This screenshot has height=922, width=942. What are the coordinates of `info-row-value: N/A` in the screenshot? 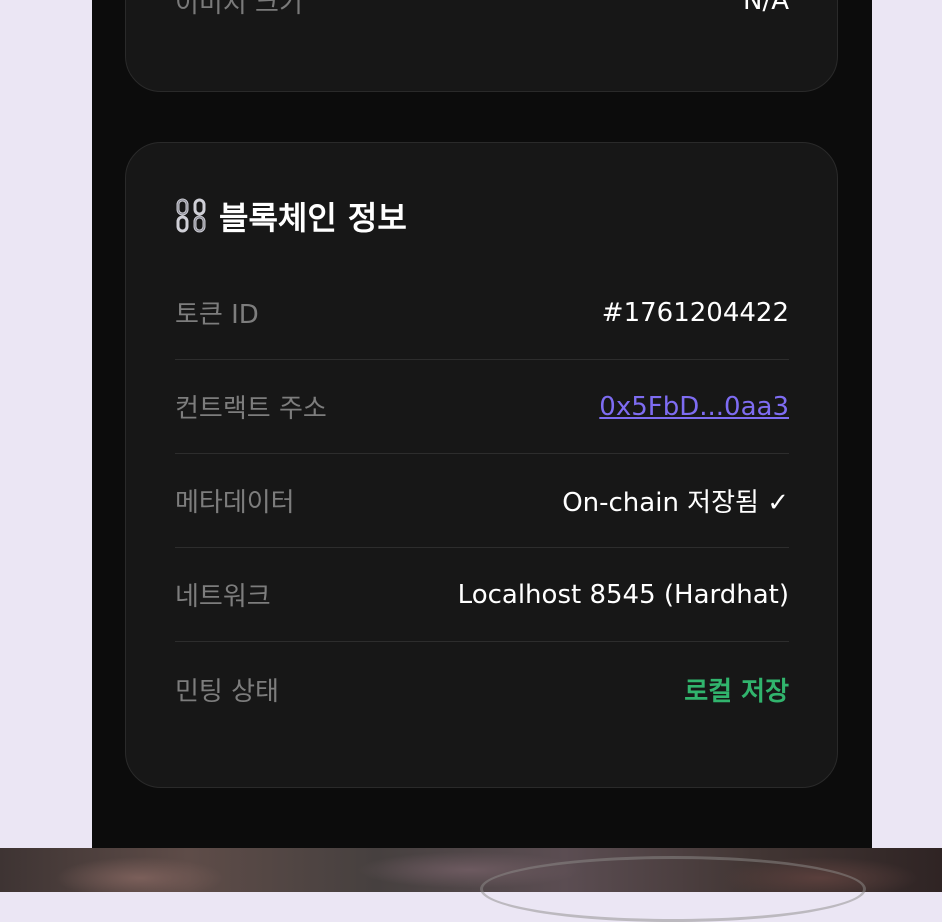 It's located at (766, 8).